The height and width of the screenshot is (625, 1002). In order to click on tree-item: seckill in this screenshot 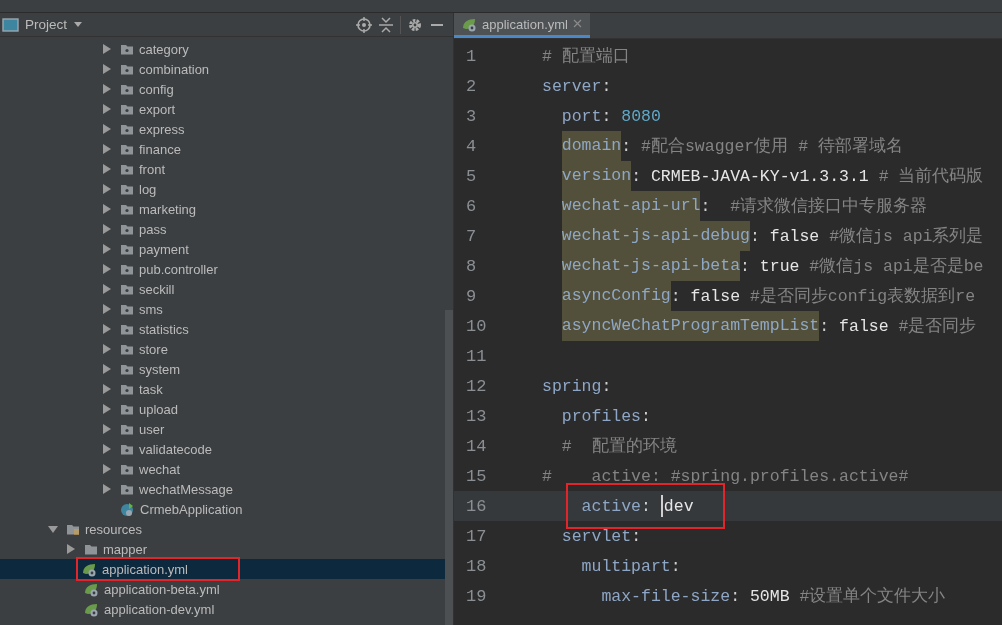, I will do `click(157, 289)`.